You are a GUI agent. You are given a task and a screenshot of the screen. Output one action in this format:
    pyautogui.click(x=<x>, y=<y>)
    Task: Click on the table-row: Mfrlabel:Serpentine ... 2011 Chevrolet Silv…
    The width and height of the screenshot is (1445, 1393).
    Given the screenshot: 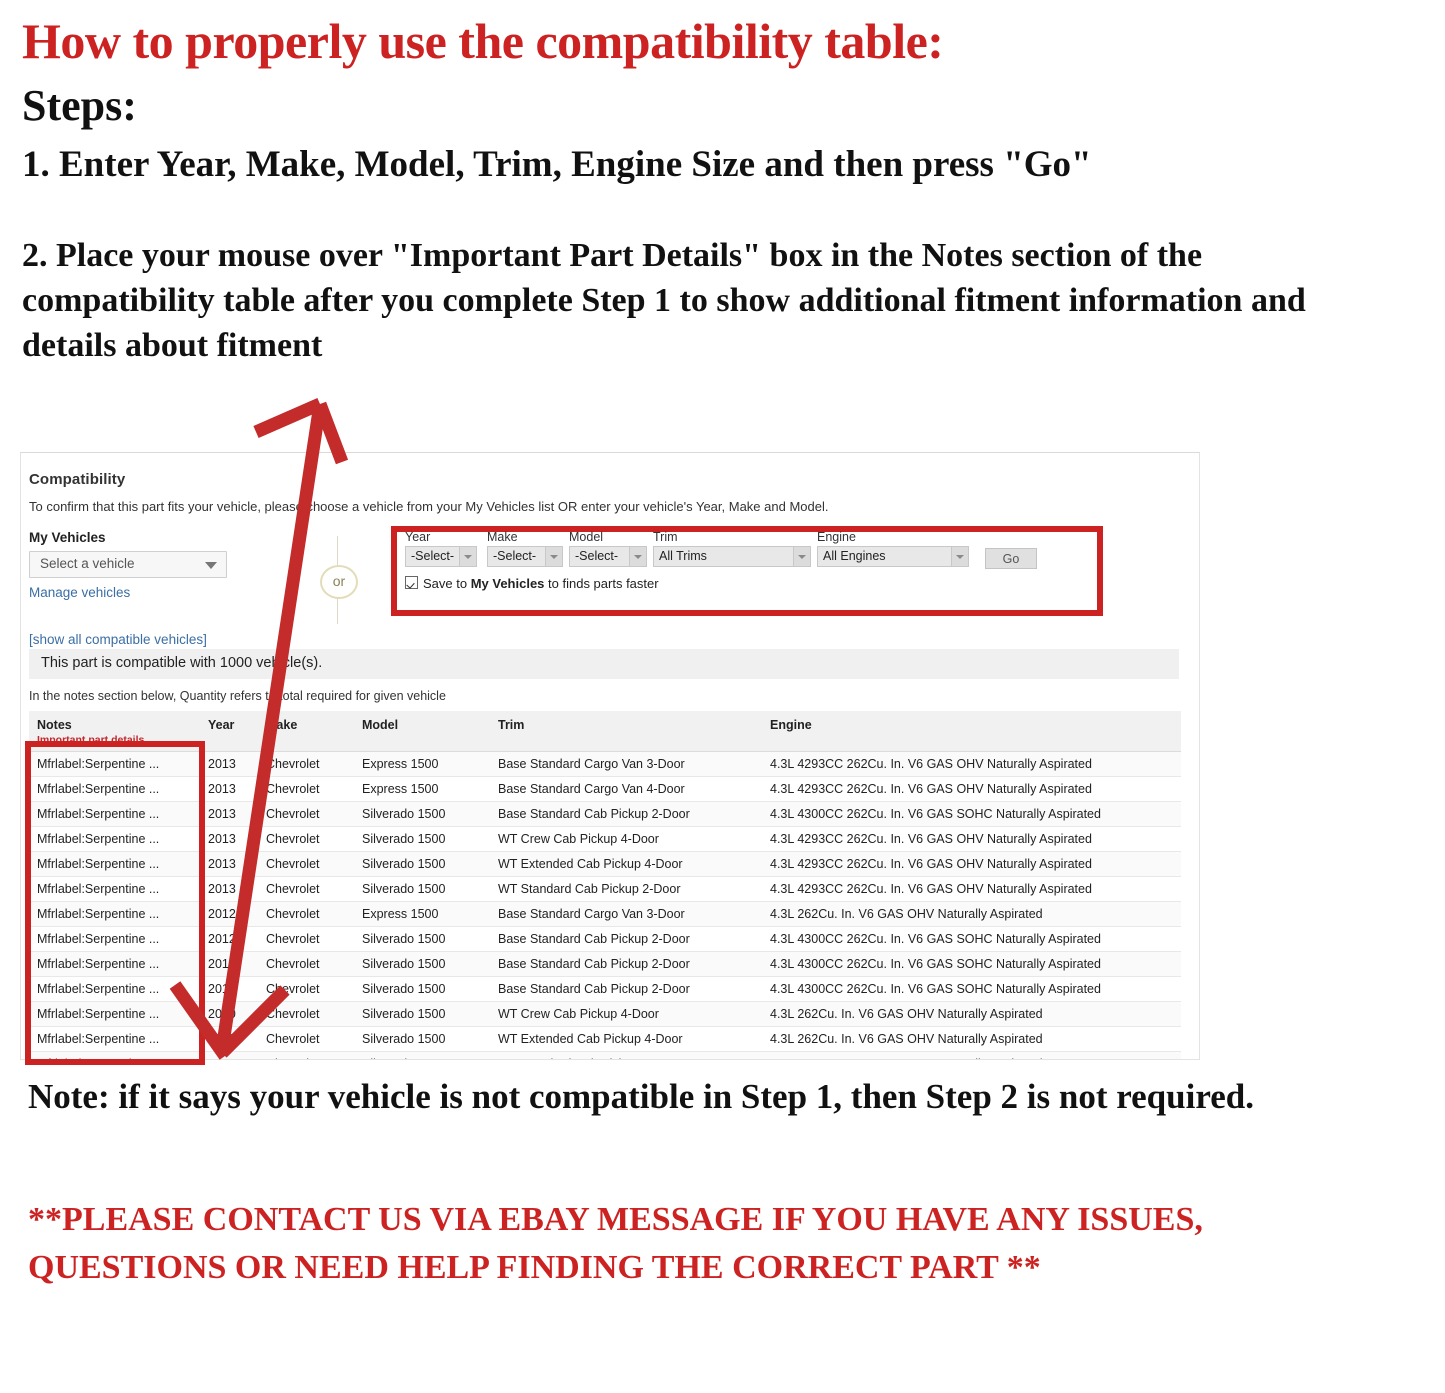 What is the action you would take?
    pyautogui.click(x=605, y=964)
    